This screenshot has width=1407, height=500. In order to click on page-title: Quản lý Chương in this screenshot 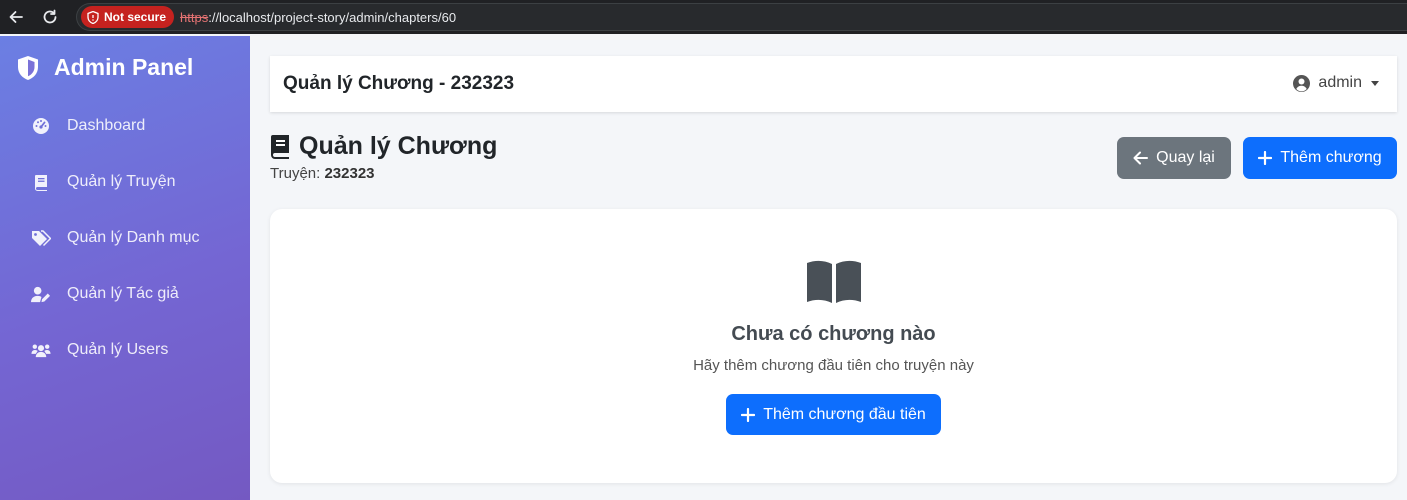, I will do `click(383, 146)`.